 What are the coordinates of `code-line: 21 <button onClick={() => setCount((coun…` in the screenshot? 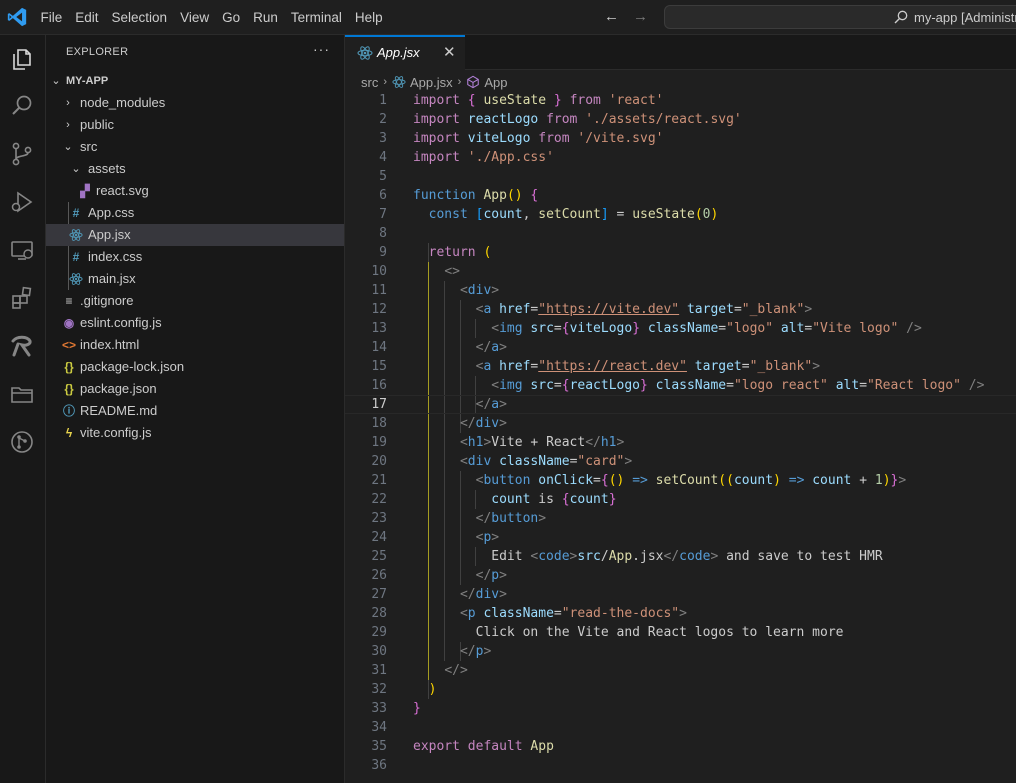 It's located at (680, 480).